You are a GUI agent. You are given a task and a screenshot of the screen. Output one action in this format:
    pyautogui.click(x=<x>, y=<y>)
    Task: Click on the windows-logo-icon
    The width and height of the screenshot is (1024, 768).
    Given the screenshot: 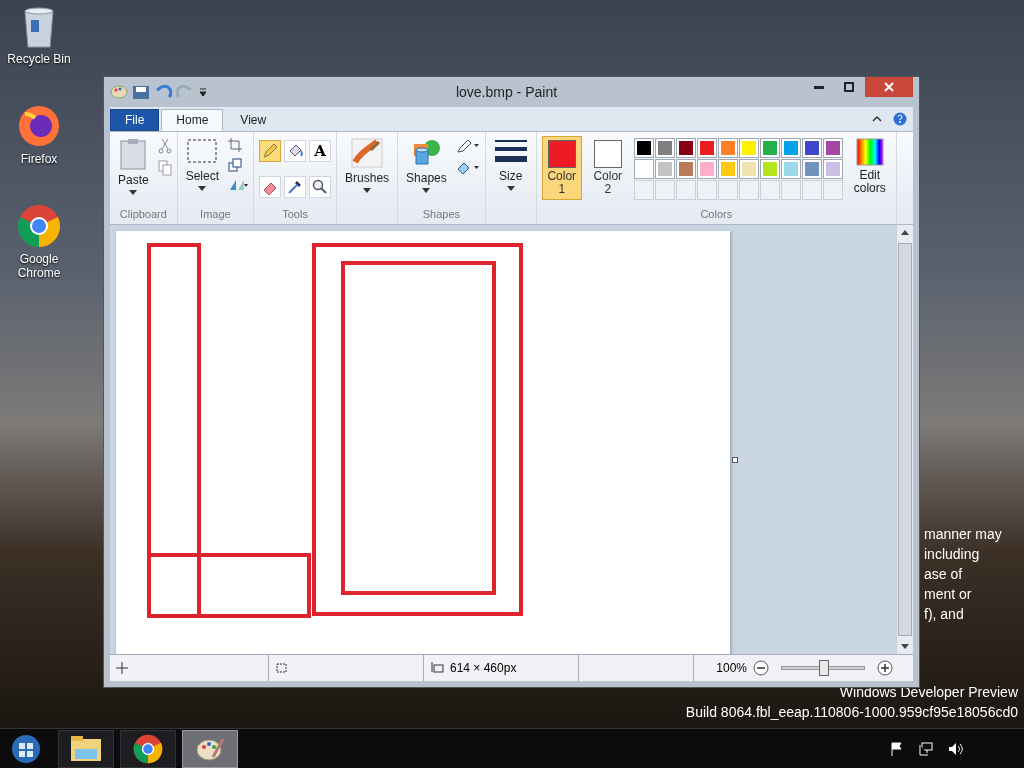 What is the action you would take?
    pyautogui.click(x=26, y=748)
    